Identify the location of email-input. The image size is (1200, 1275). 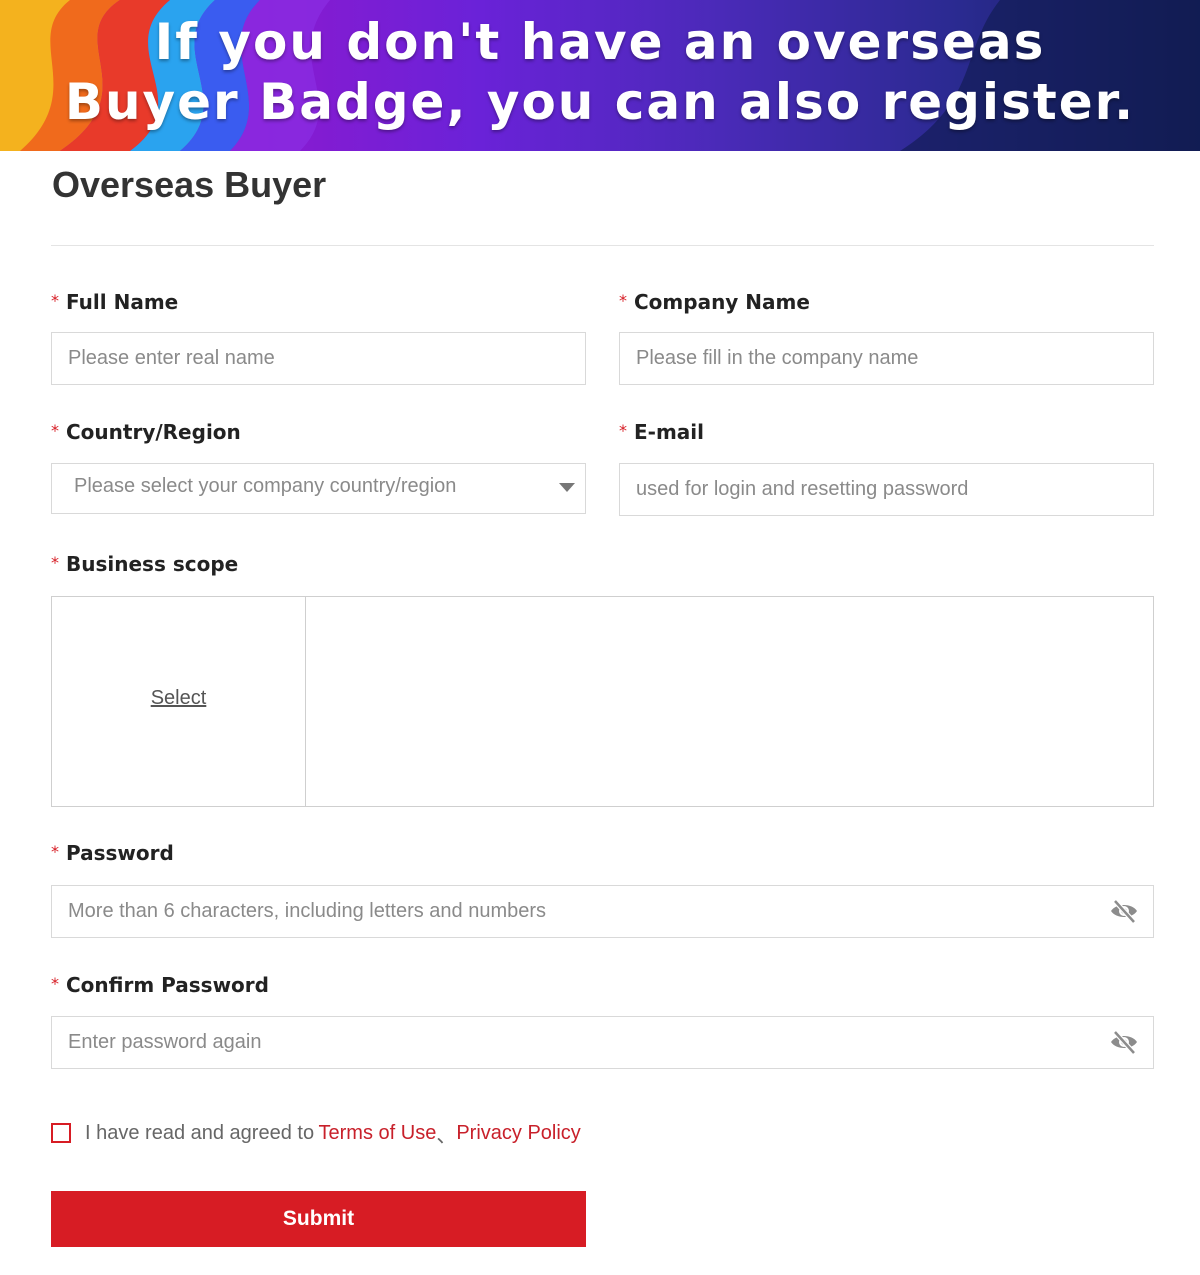
(886, 489).